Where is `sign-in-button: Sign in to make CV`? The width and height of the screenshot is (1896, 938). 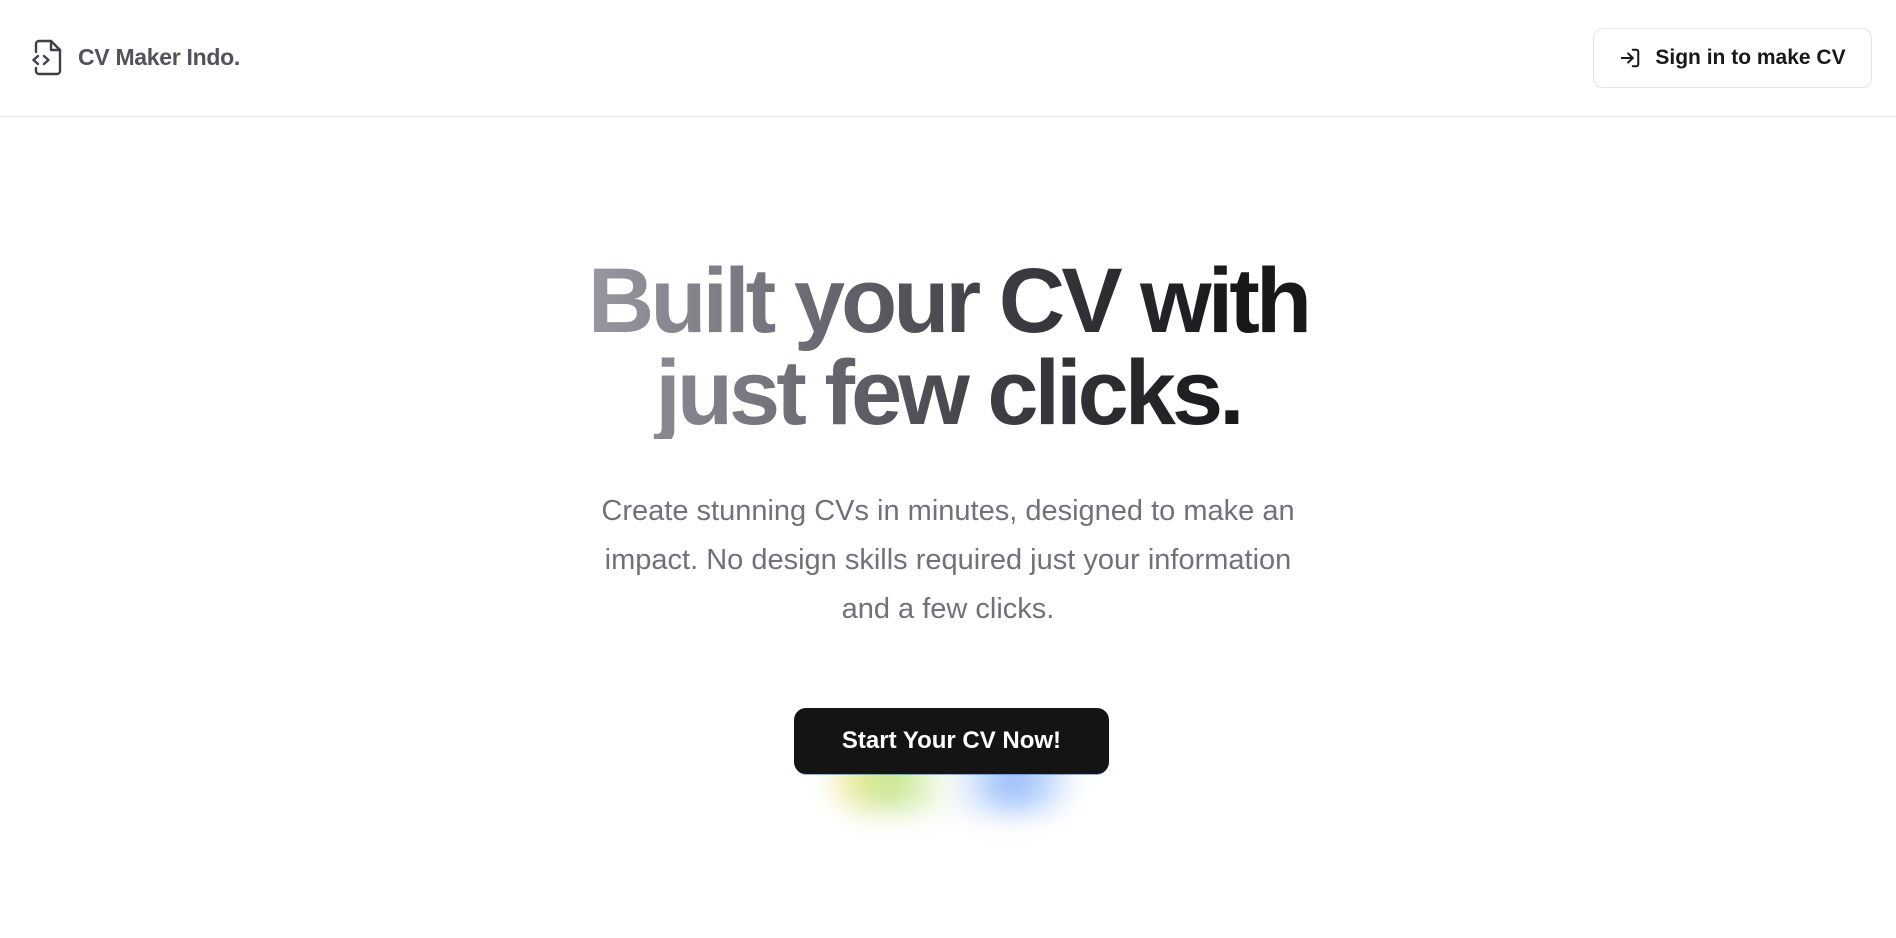 sign-in-button: Sign in to make CV is located at coordinates (1732, 58).